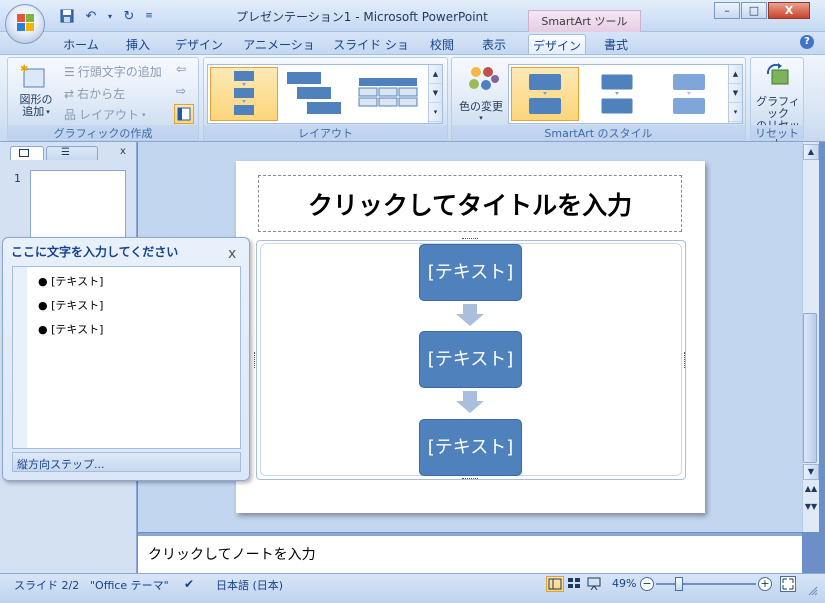 This screenshot has height=603, width=825. I want to click on slides-tab, so click(27, 153).